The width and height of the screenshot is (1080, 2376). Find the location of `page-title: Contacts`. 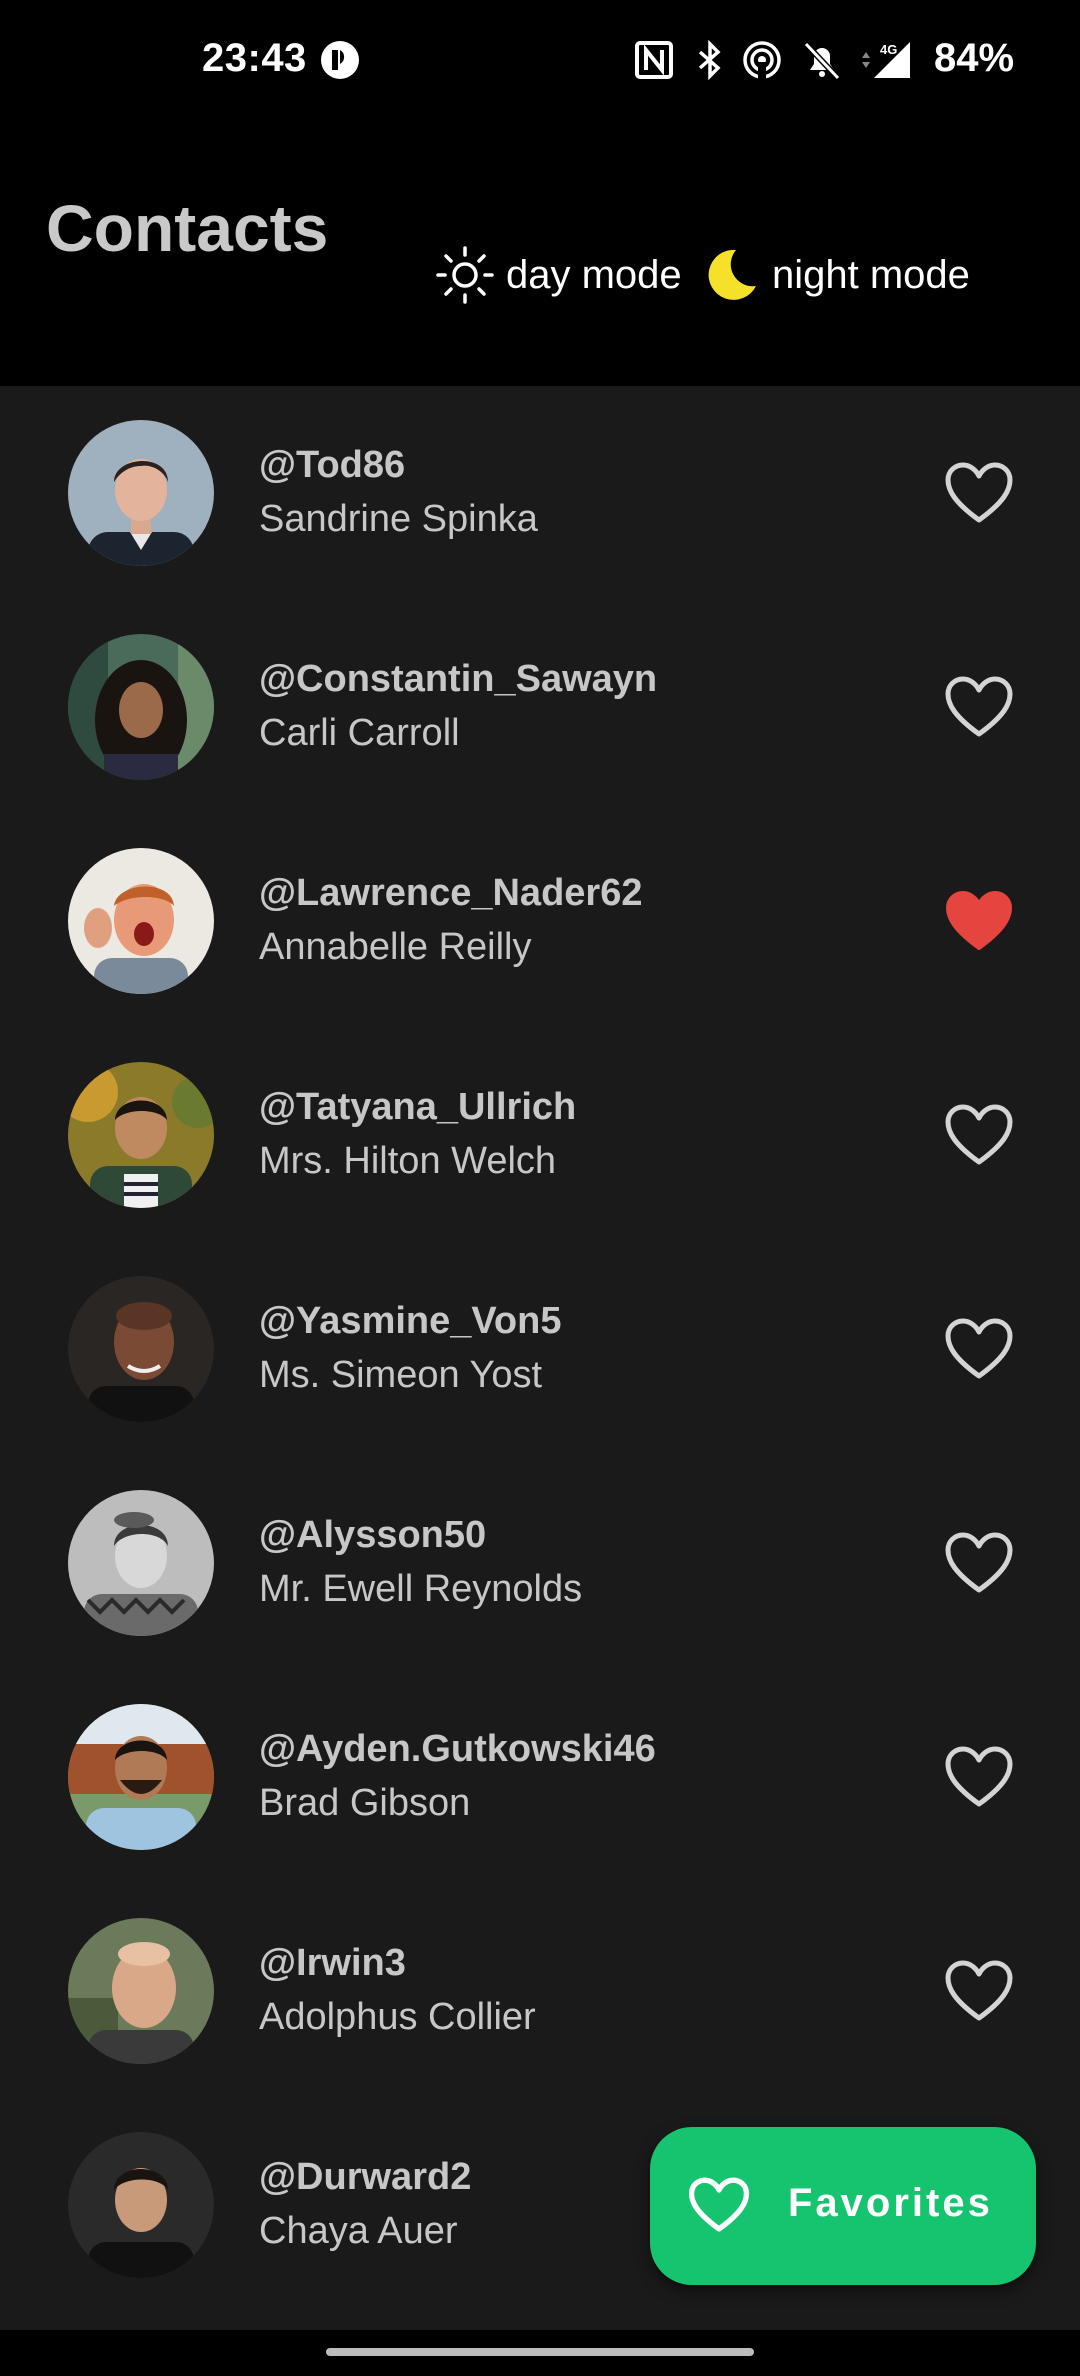

page-title: Contacts is located at coordinates (187, 228).